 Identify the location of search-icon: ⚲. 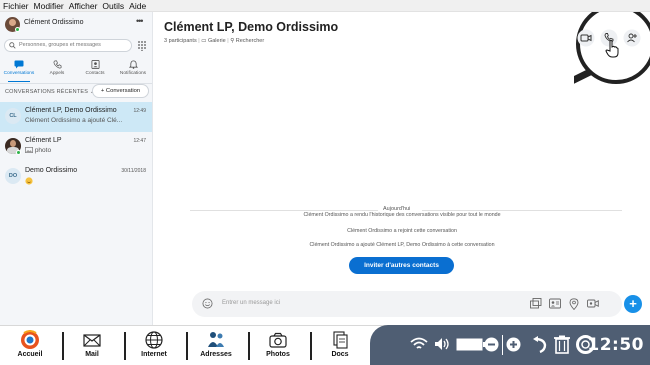
(232, 41).